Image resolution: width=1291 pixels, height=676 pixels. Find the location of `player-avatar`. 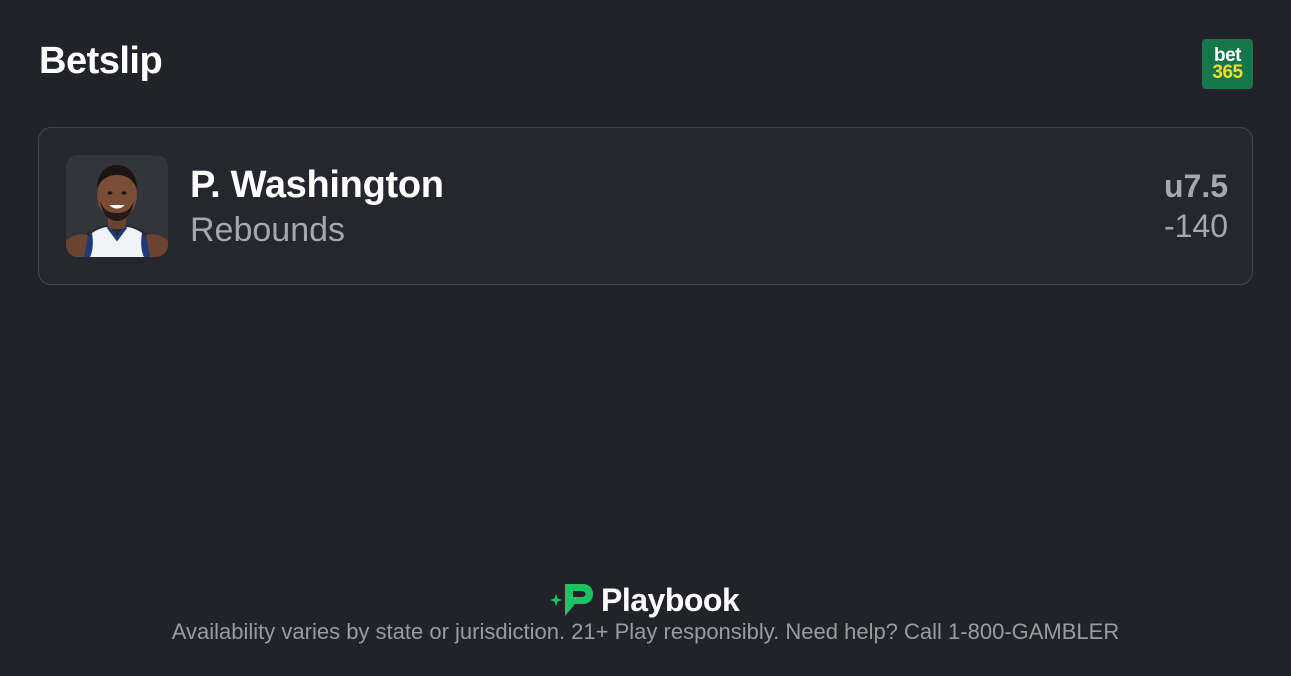

player-avatar is located at coordinates (117, 206).